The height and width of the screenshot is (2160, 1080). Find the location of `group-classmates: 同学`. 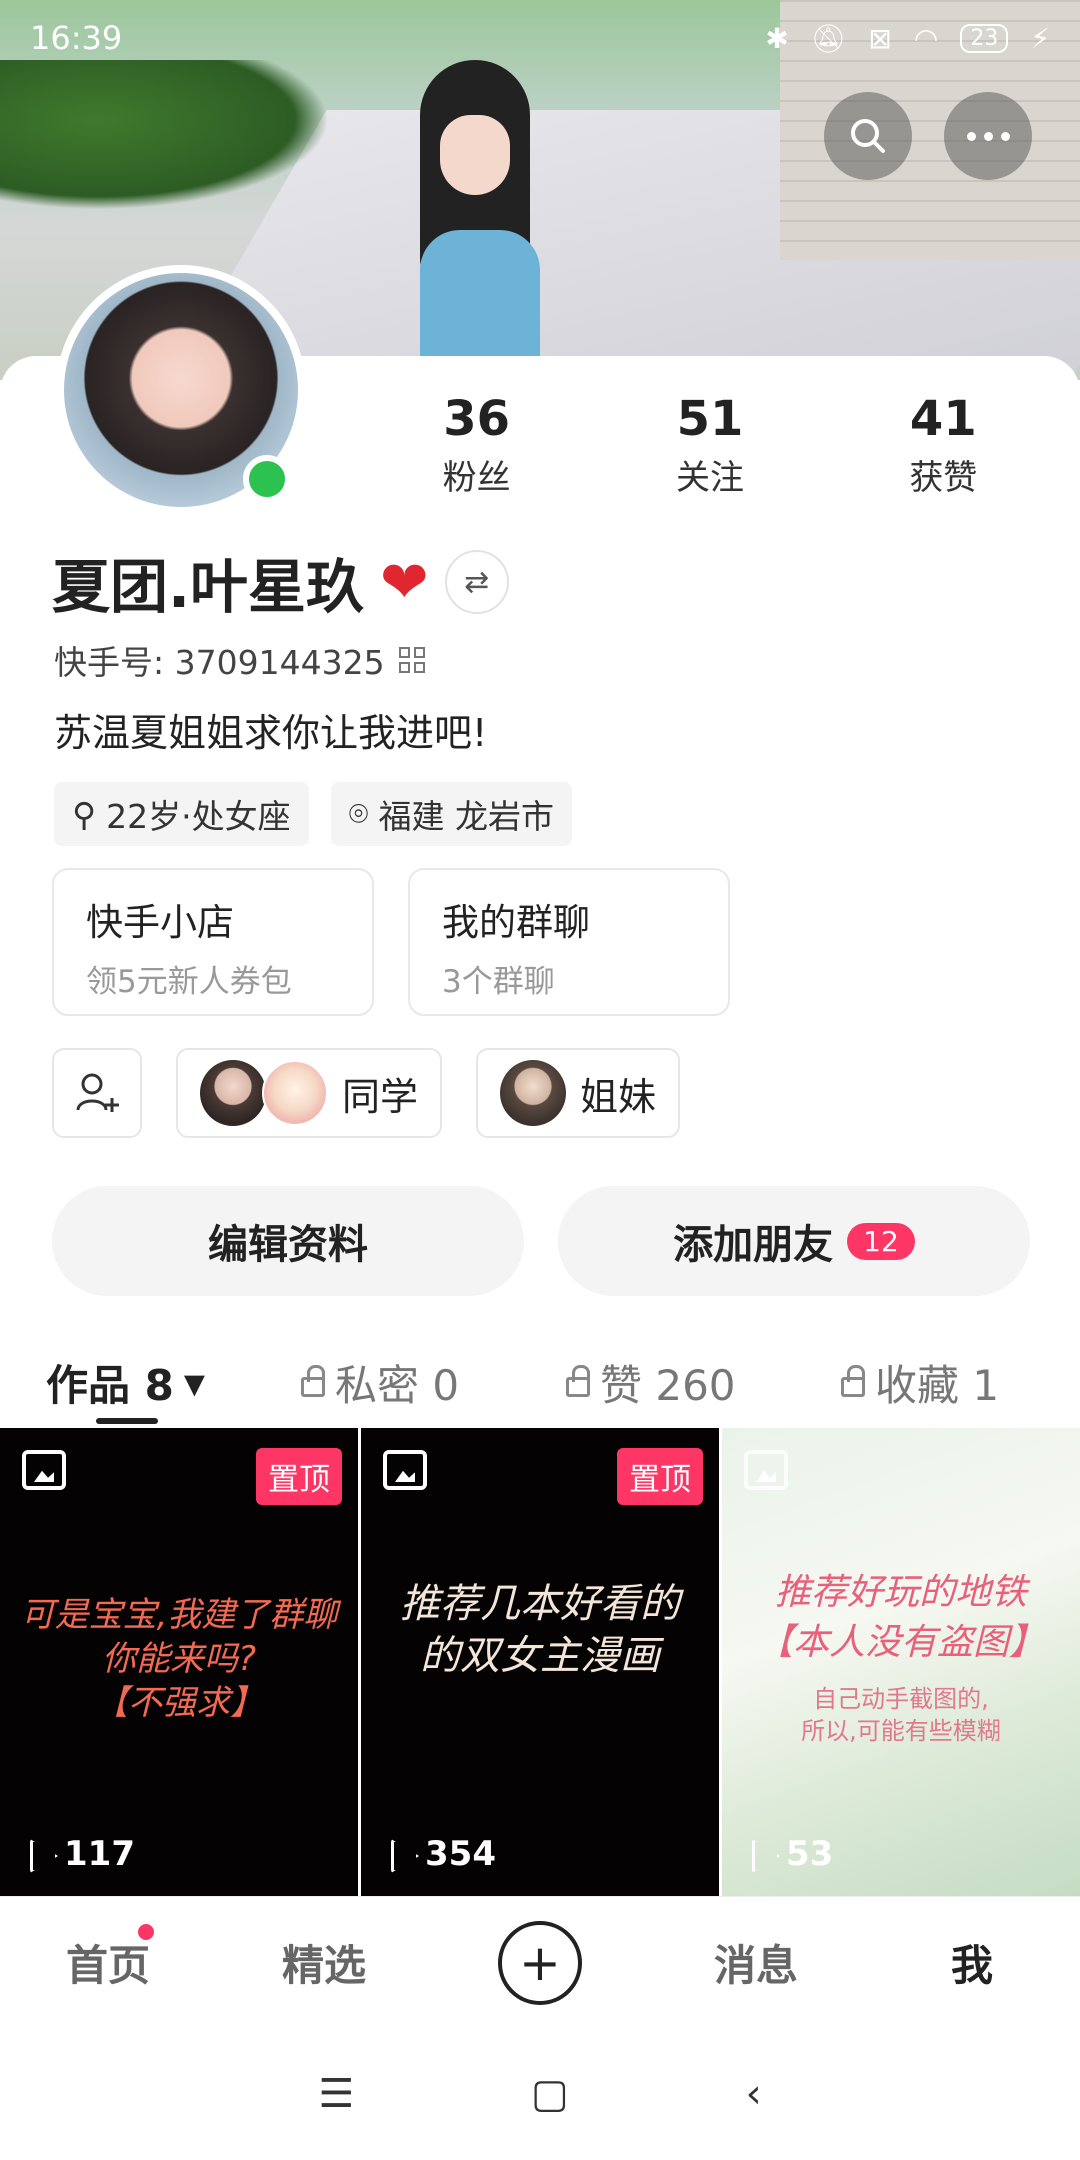

group-classmates: 同学 is located at coordinates (309, 1093).